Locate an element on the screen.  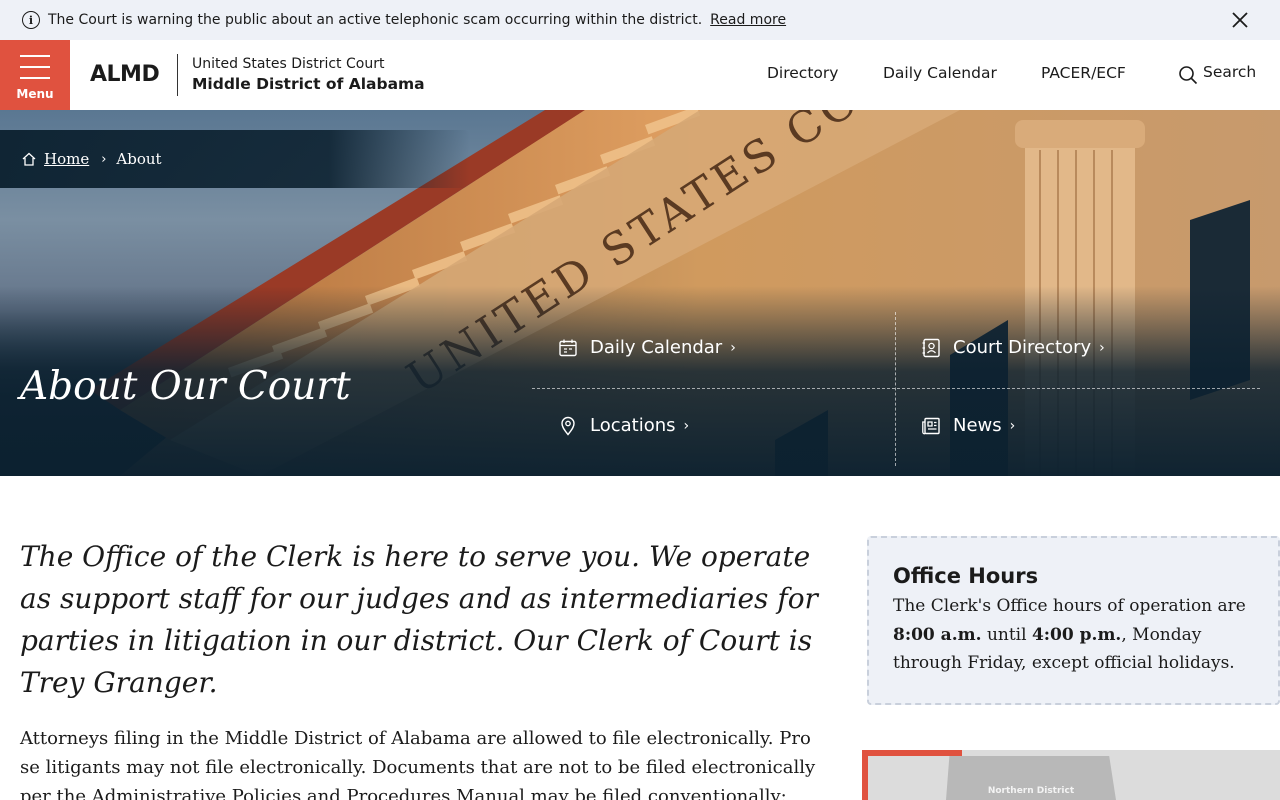
alert-read-more-link: Read more is located at coordinates (748, 20).